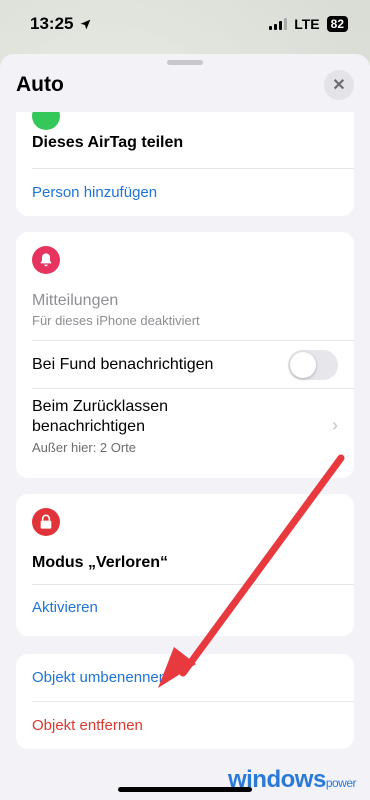  I want to click on close-icon: ✕, so click(339, 85).